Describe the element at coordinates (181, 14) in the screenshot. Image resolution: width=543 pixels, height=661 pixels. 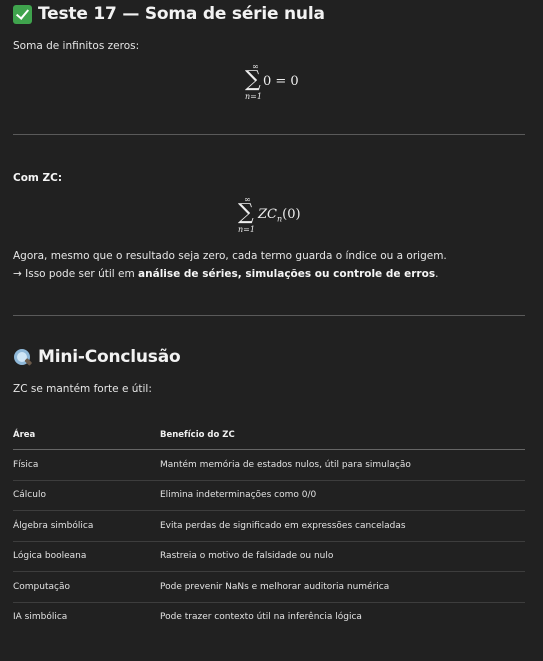
I see `section-title-text: Teste 17 — Soma de série nula` at that location.